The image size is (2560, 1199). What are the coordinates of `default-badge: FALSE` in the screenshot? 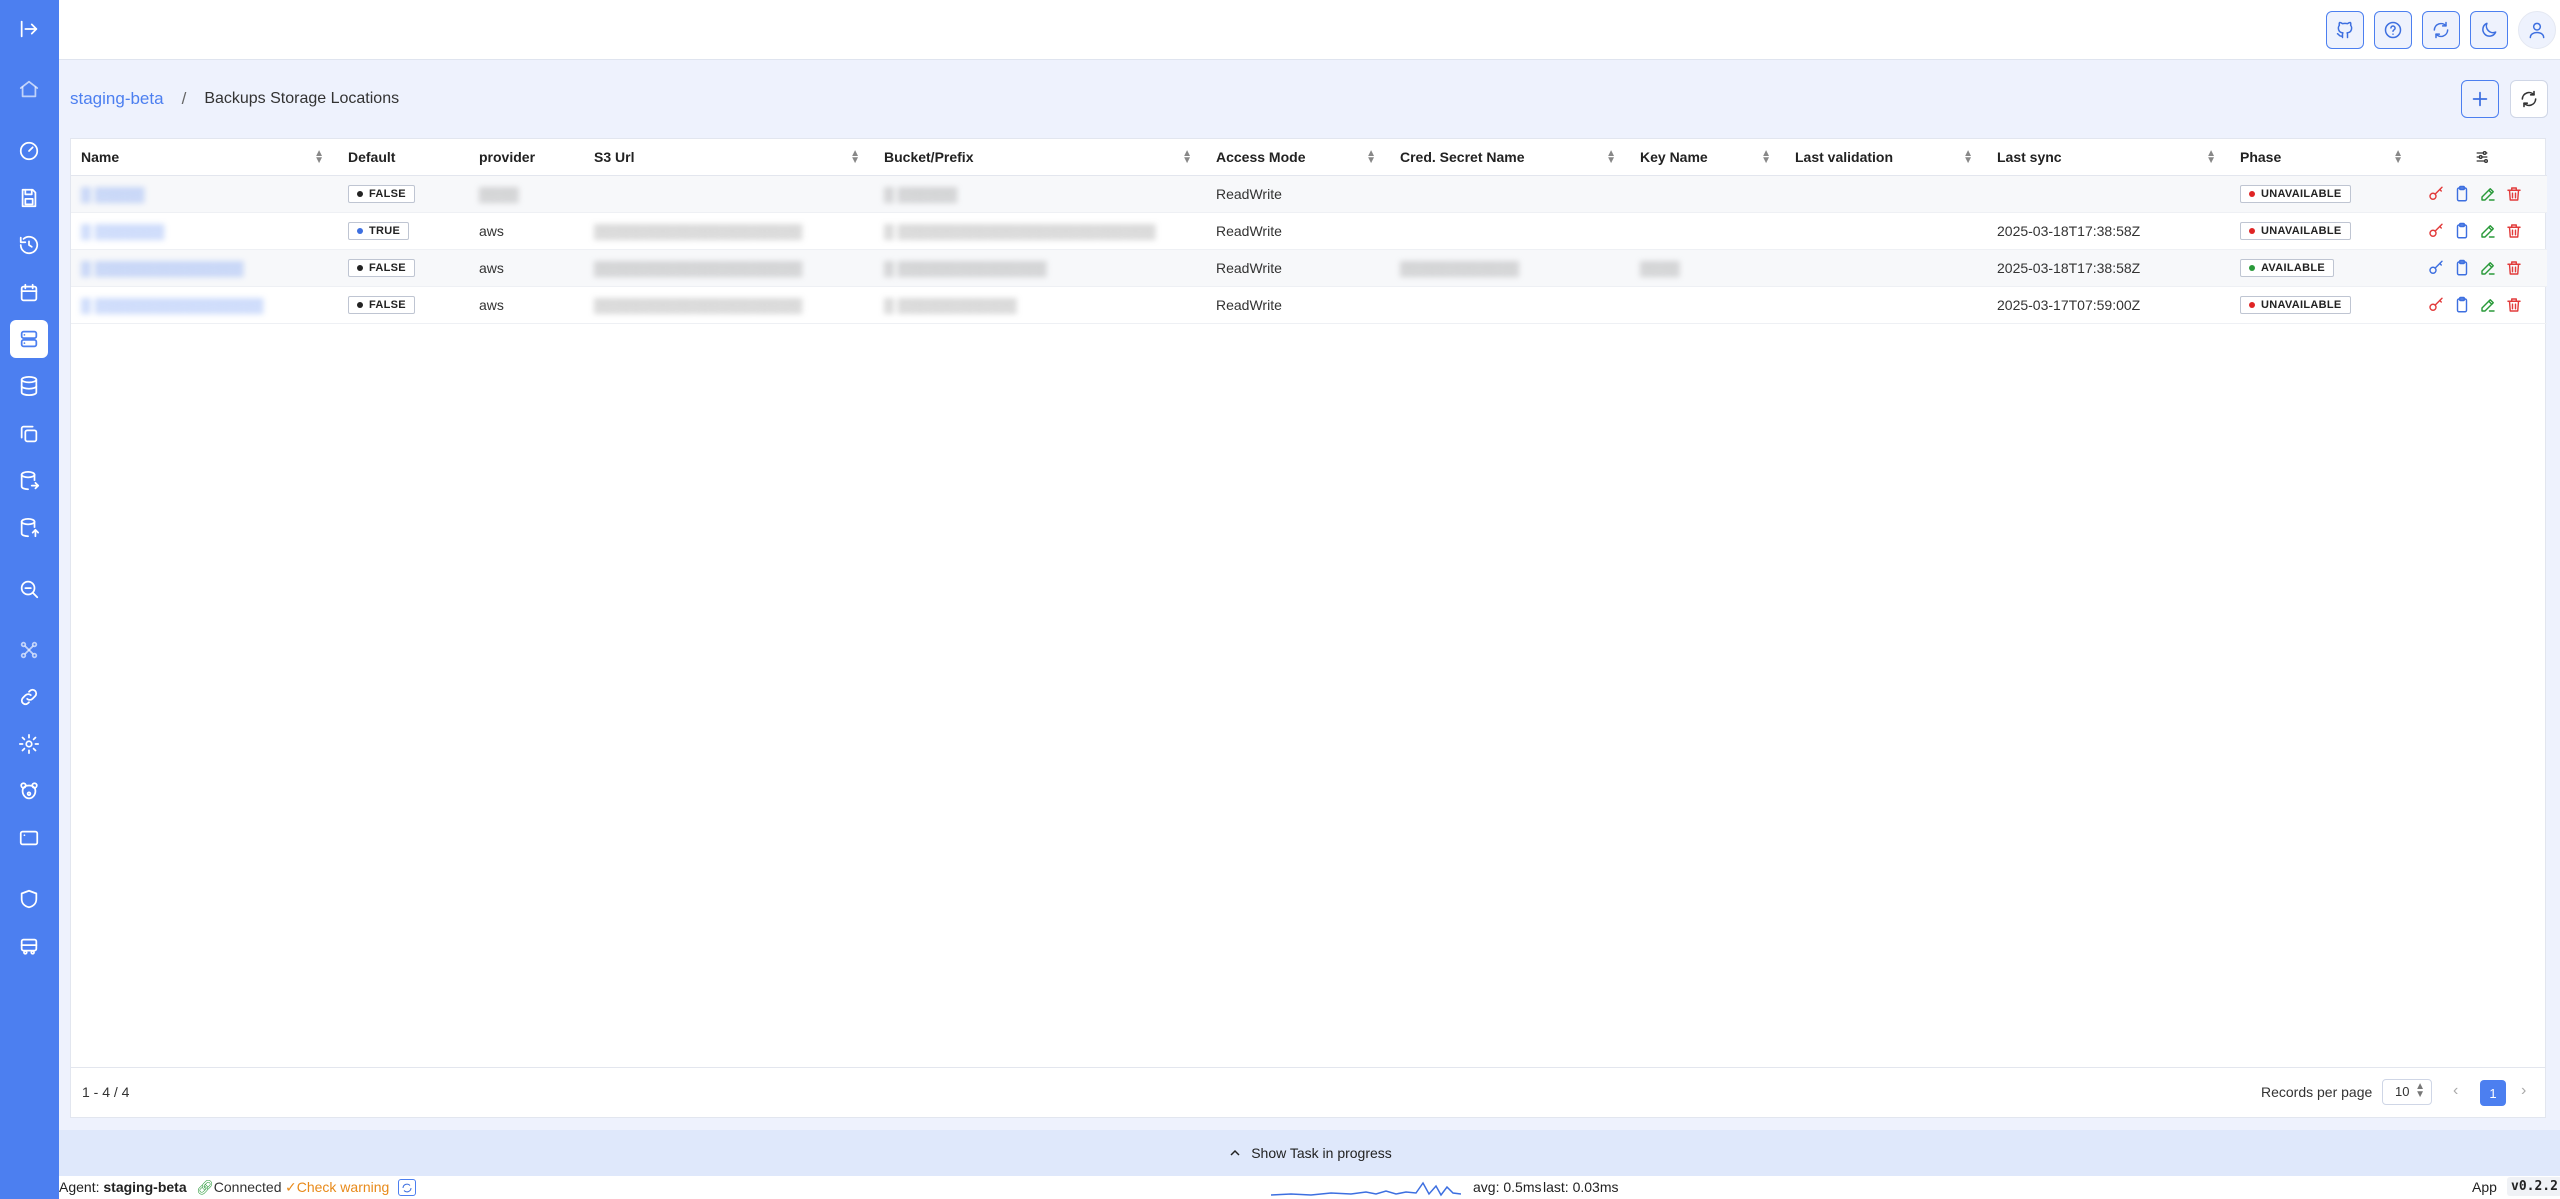 It's located at (381, 268).